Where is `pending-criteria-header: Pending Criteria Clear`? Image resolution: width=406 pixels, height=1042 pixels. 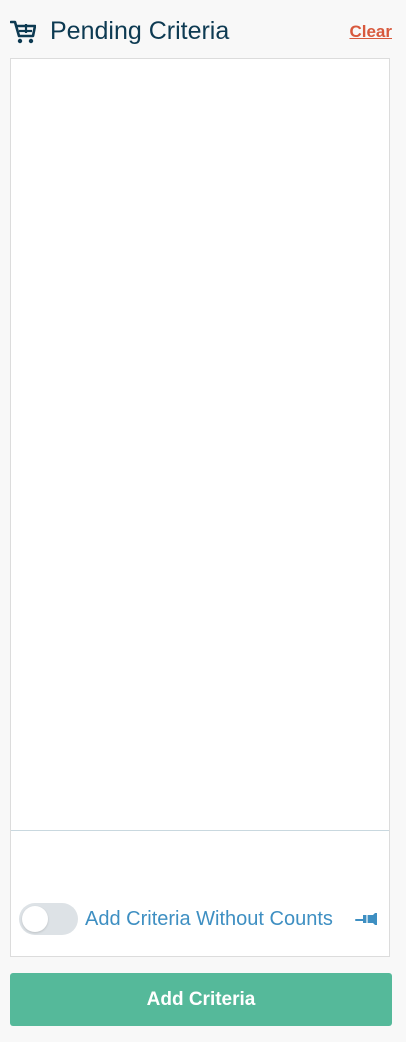 pending-criteria-header: Pending Criteria Clear is located at coordinates (203, 29).